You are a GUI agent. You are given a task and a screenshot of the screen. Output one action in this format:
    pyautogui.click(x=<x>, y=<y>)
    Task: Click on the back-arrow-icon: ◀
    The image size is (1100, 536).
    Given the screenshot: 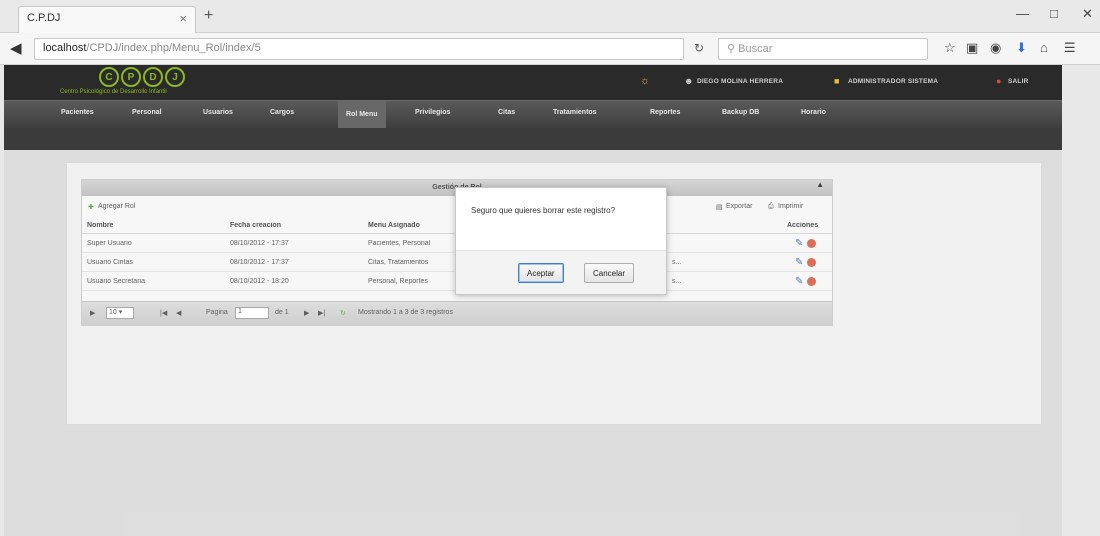 What is the action you would take?
    pyautogui.click(x=16, y=48)
    